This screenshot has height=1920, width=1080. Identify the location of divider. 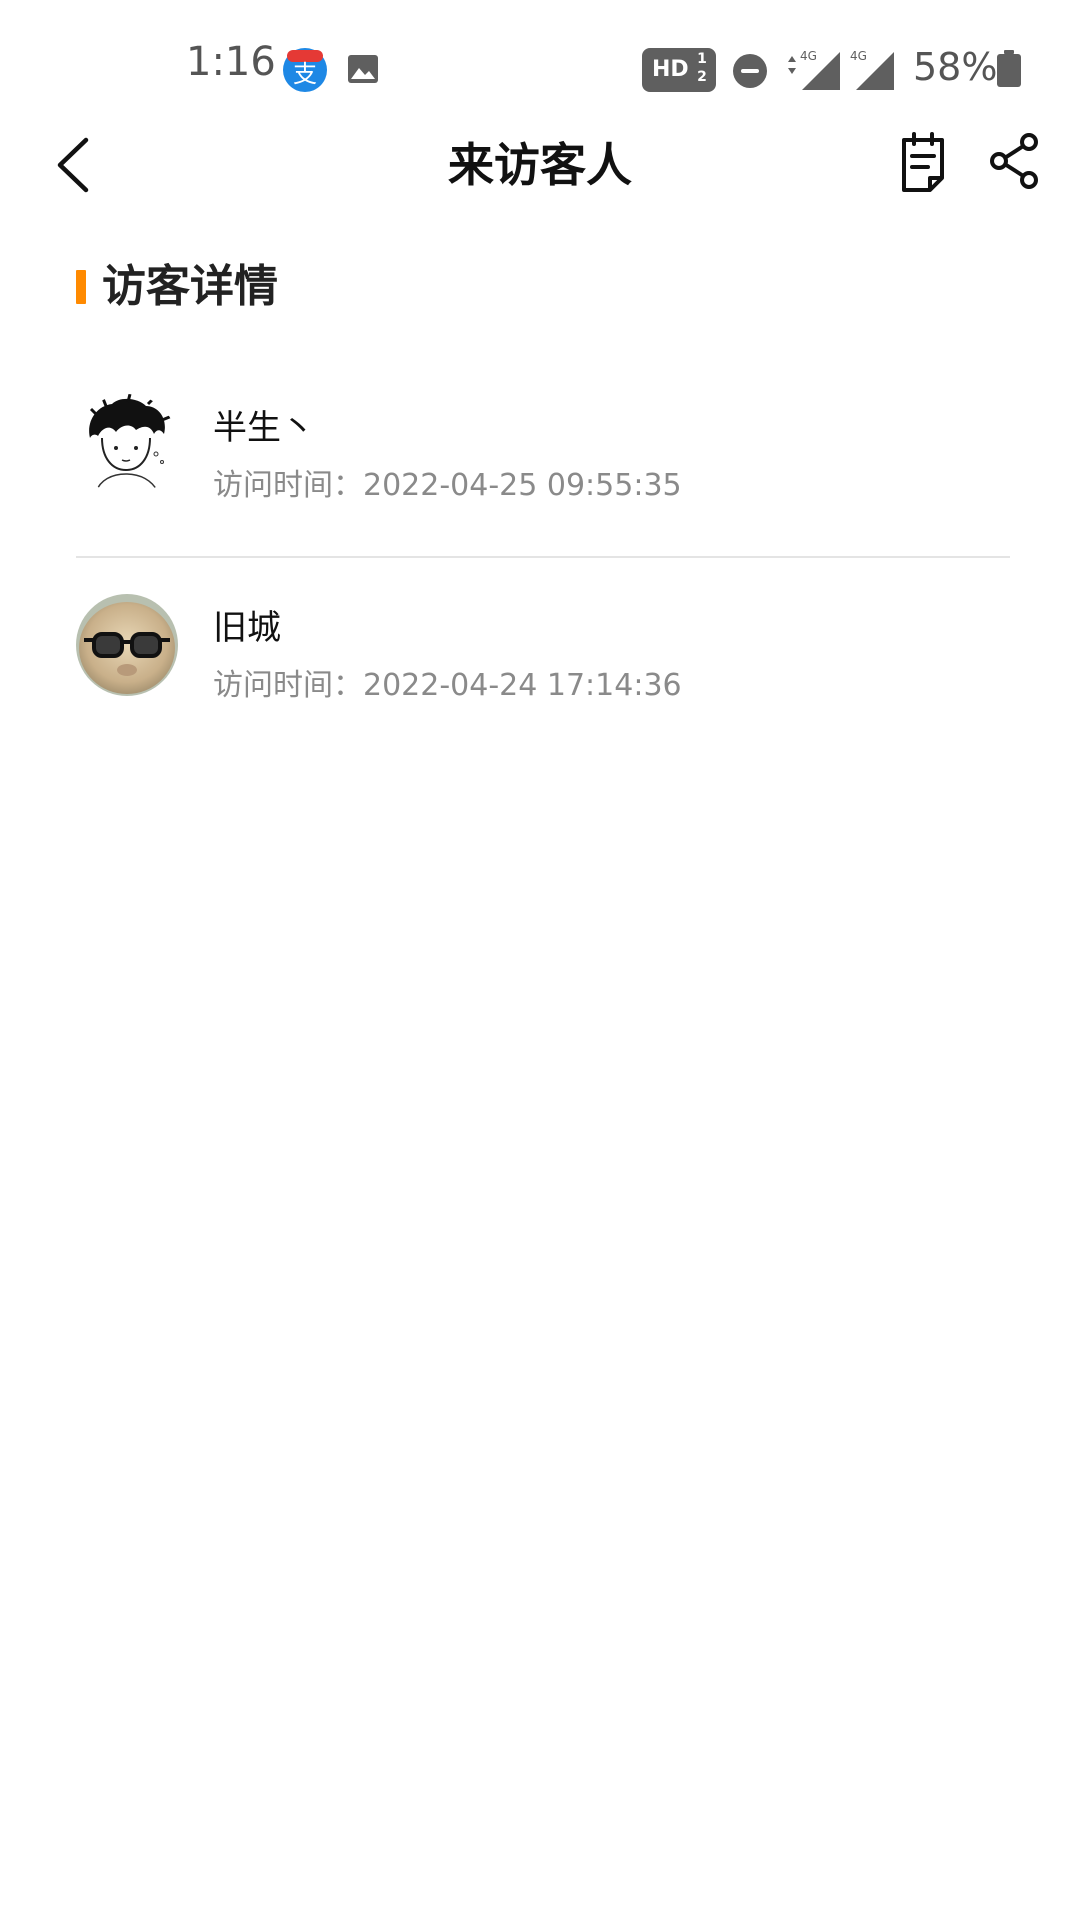
(543, 557).